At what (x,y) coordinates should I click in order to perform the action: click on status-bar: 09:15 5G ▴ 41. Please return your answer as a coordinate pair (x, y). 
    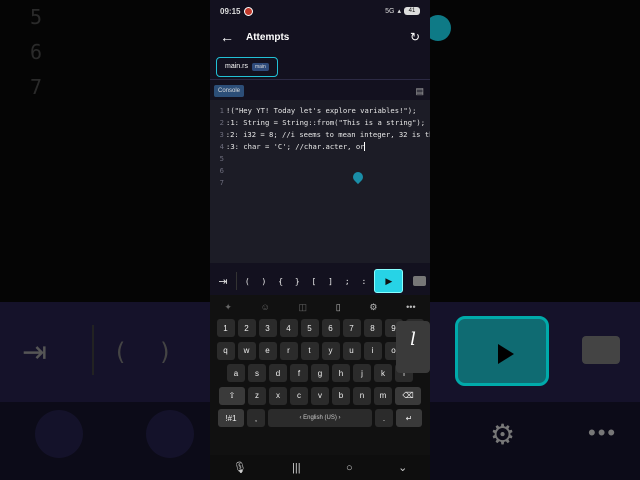
    Looking at the image, I should click on (320, 11).